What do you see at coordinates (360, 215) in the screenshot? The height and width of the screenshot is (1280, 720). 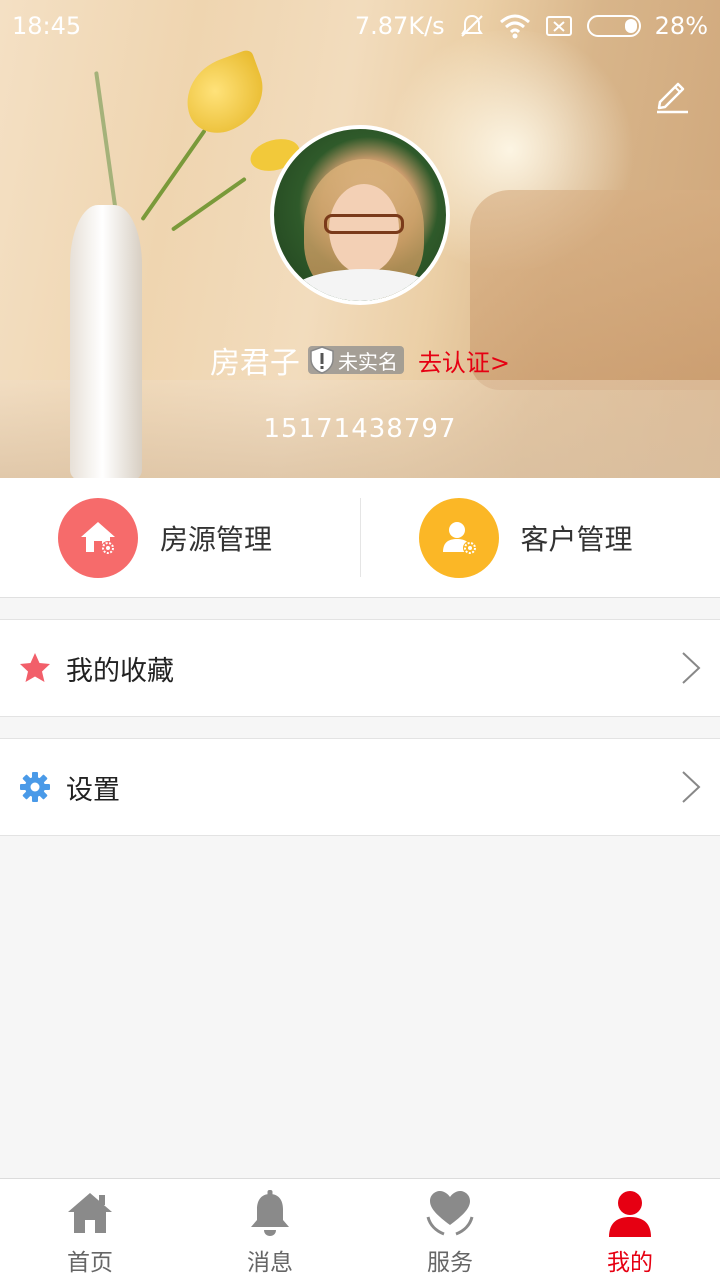 I see `avatar` at bounding box center [360, 215].